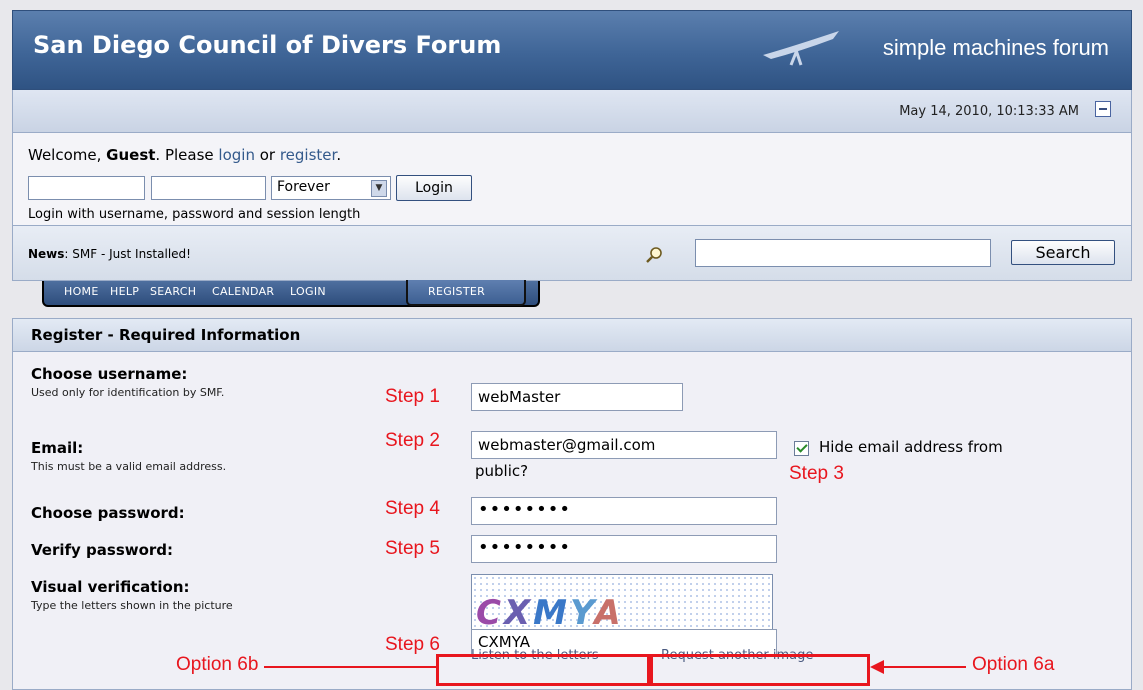 The height and width of the screenshot is (690, 1143). I want to click on visual-verification-label: Visual verification:, so click(110, 587).